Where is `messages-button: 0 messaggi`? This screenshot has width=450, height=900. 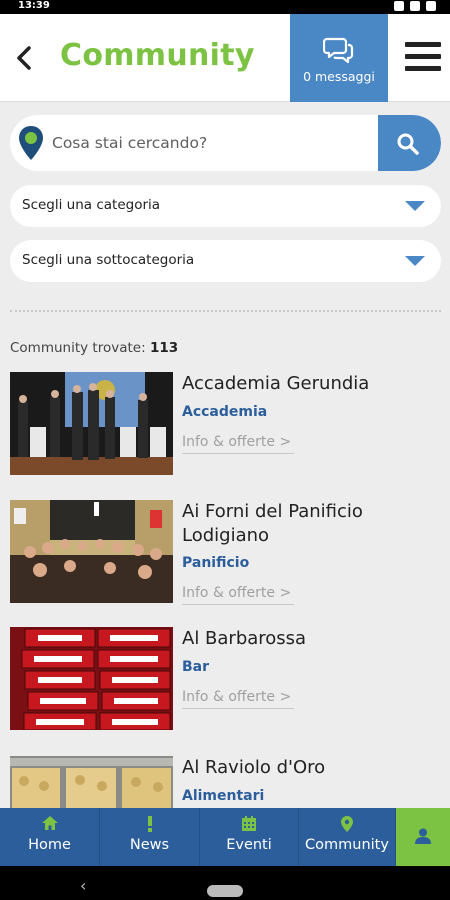 messages-button: 0 messaggi is located at coordinates (339, 58).